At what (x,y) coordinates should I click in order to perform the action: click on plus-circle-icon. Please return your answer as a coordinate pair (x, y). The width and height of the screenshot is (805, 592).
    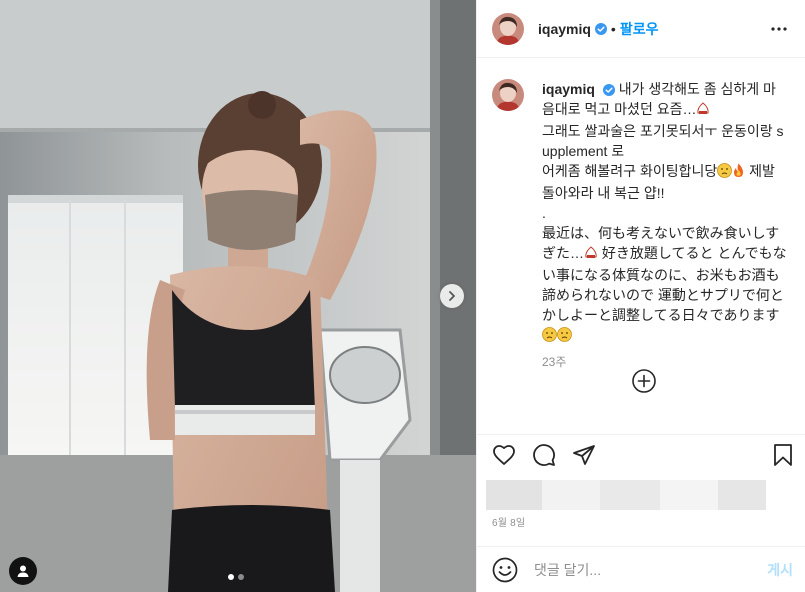
    Looking at the image, I should click on (644, 381).